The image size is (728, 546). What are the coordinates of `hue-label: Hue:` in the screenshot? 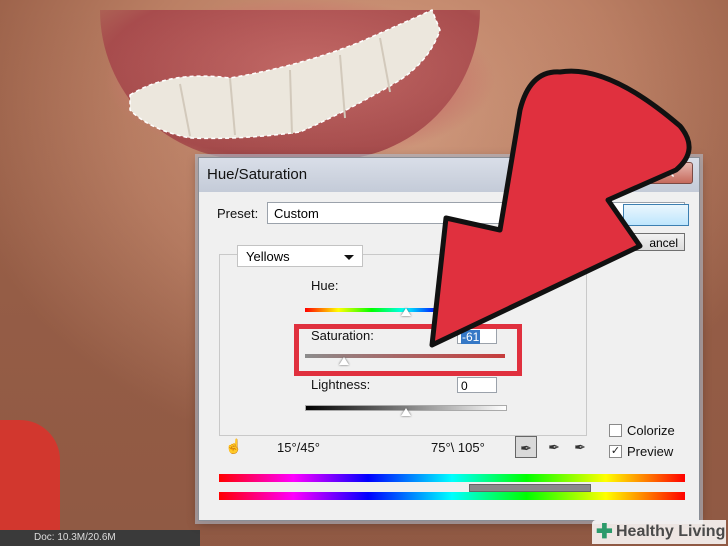 It's located at (325, 285).